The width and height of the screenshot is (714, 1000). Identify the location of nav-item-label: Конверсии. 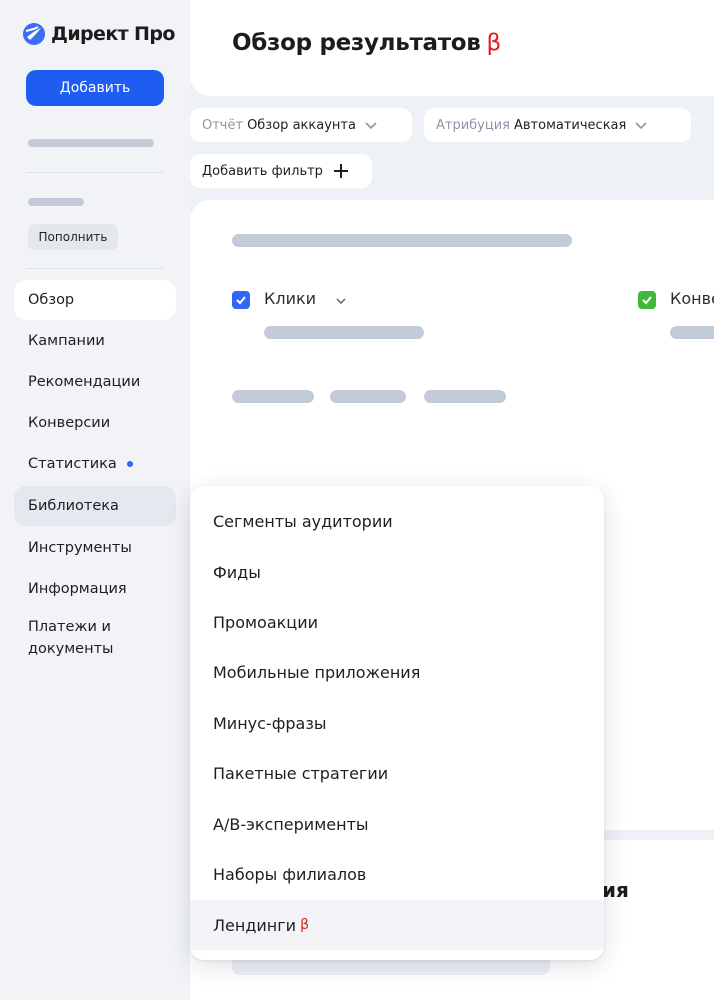
(69, 423).